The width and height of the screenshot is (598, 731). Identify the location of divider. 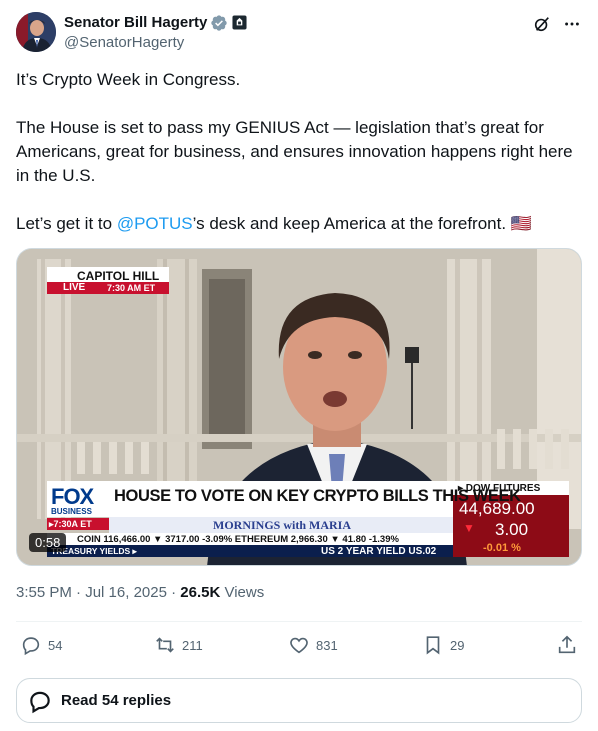
(299, 621).